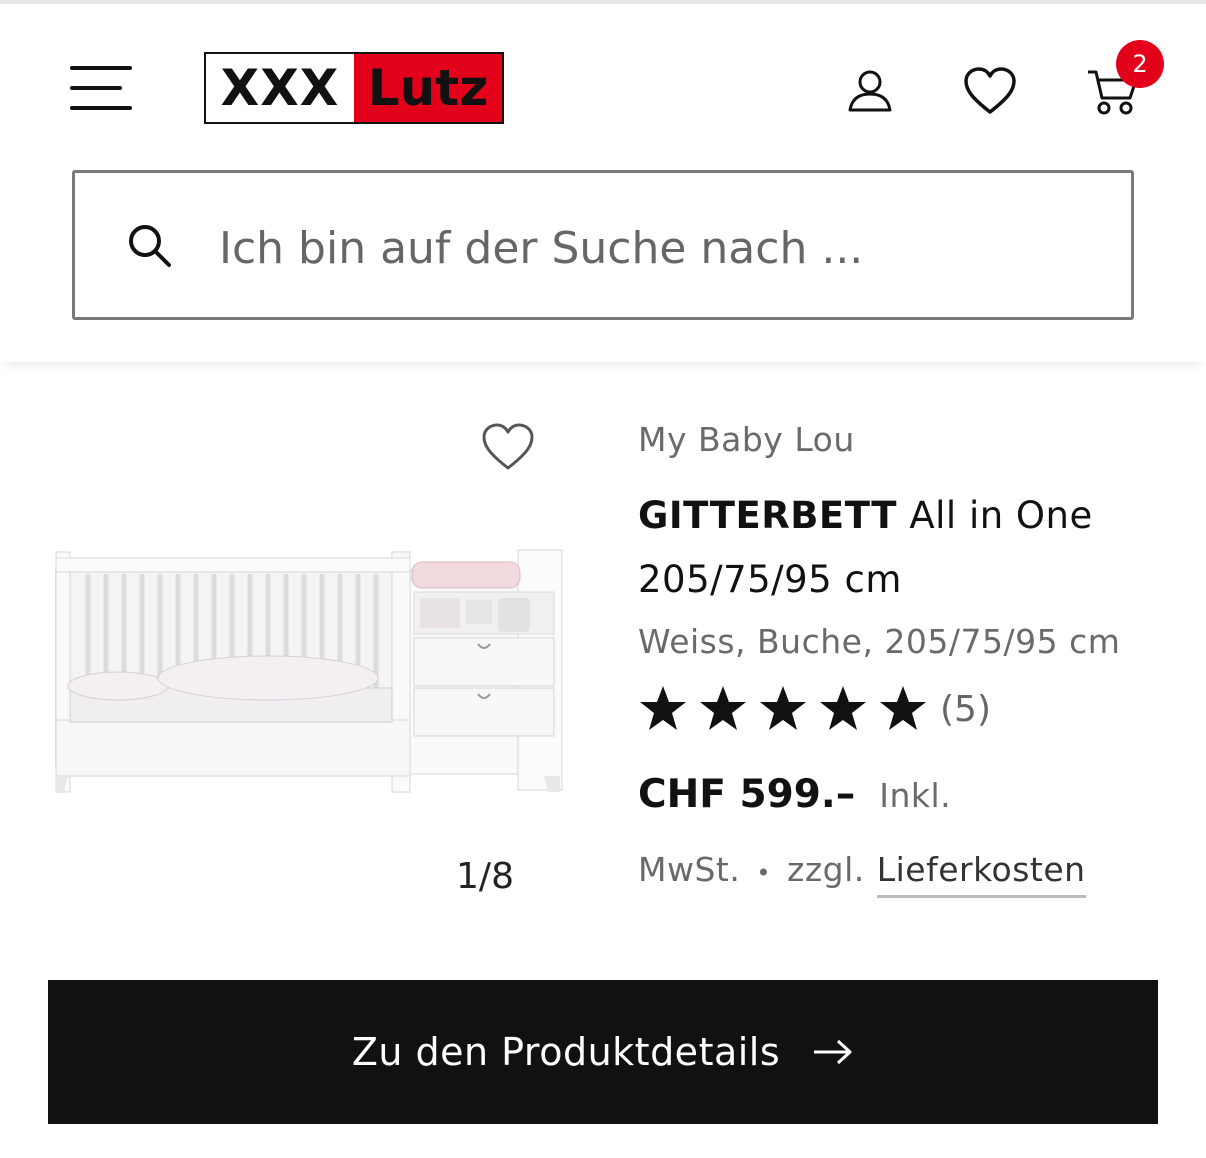  I want to click on tax-note-mwst: MwSt., so click(689, 869).